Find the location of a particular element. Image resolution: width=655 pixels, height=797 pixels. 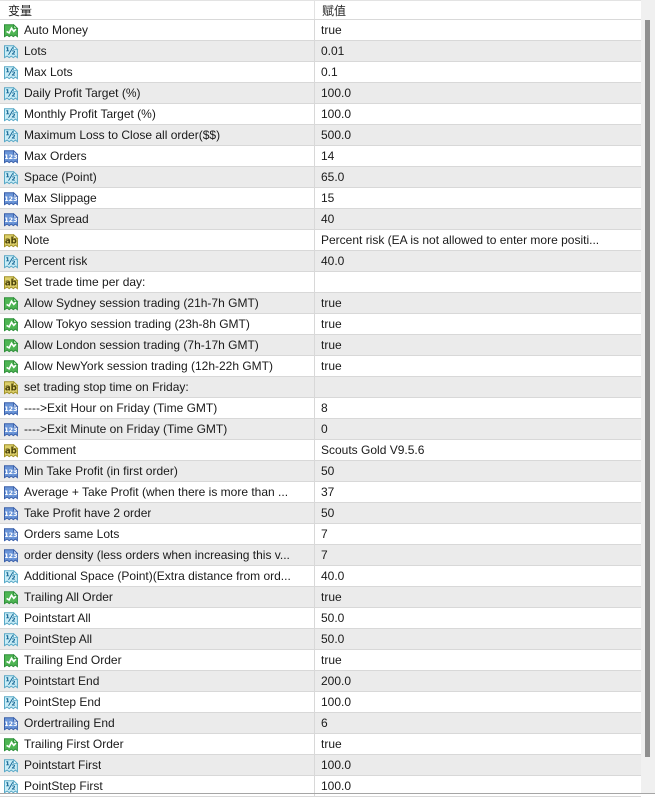

param-row: ½ Pointstart First 100.0 is located at coordinates (320, 765).